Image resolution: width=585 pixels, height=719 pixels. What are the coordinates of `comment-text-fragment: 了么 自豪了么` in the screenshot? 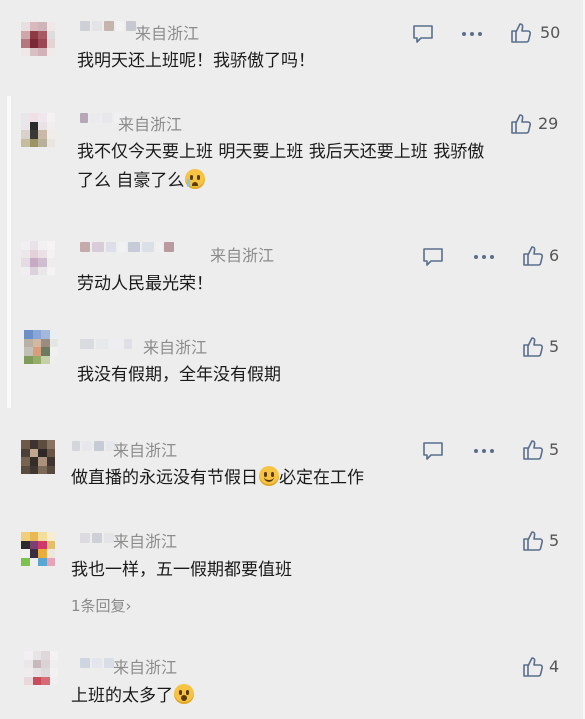 It's located at (131, 181).